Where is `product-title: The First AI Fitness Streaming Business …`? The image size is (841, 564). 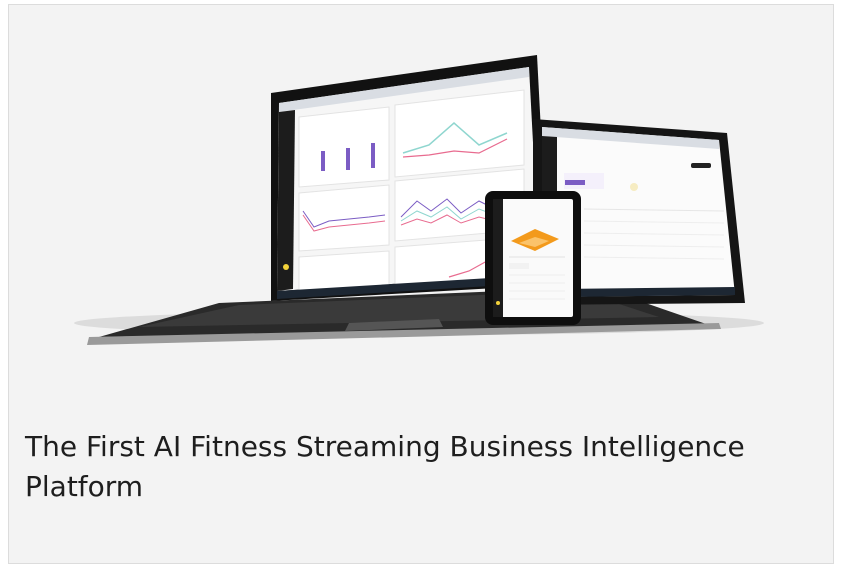 product-title: The First AI Fitness Streaming Business … is located at coordinates (420, 467).